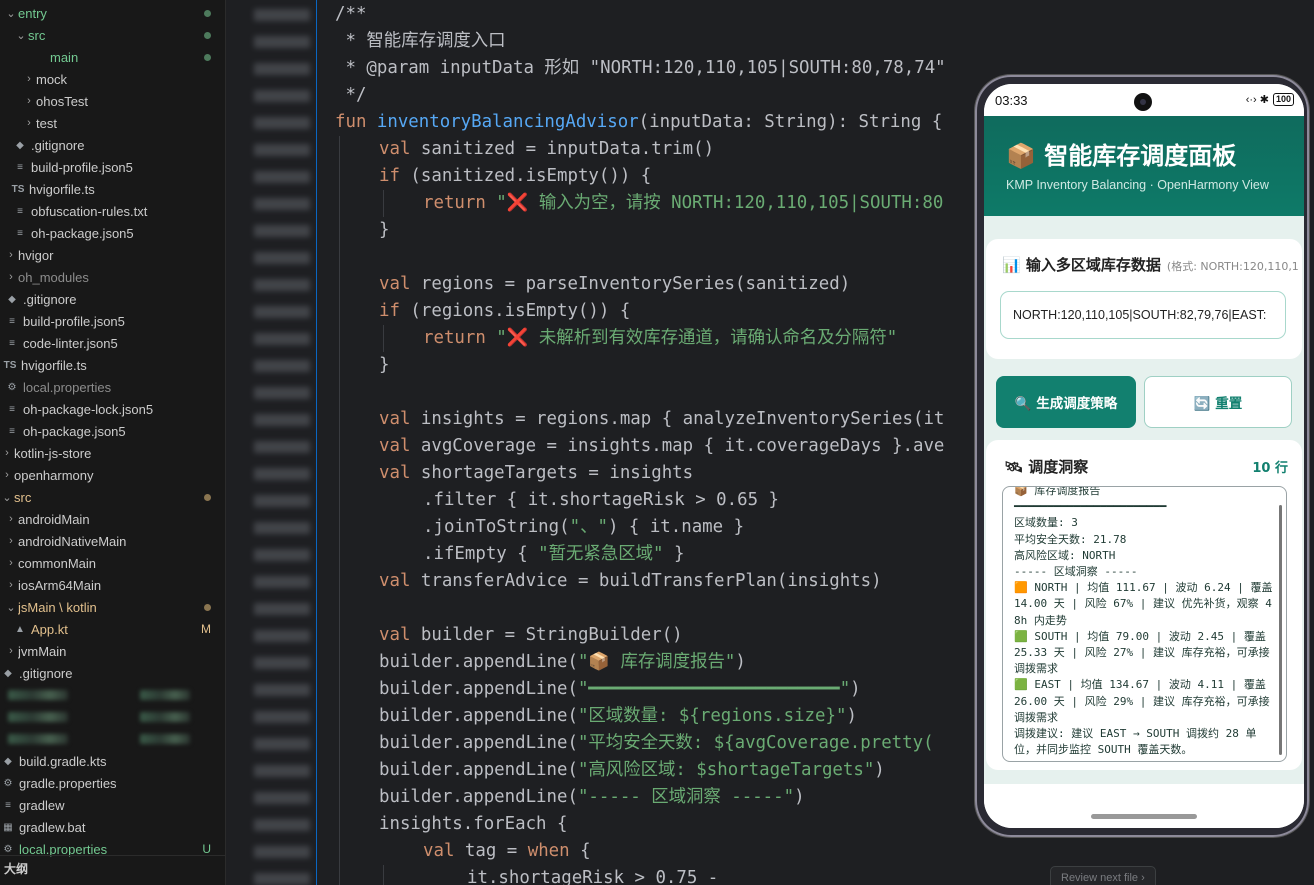 This screenshot has height=885, width=1314. Describe the element at coordinates (1143, 315) in the screenshot. I see `inventory-data-input` at that location.